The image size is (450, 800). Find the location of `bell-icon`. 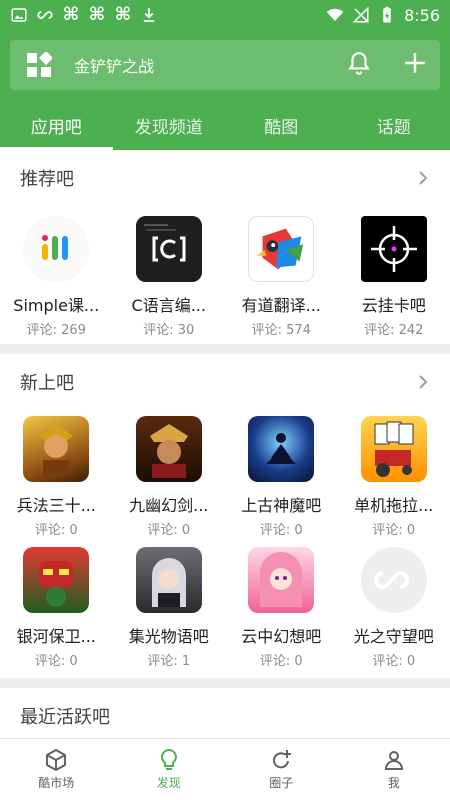

bell-icon is located at coordinates (359, 65).